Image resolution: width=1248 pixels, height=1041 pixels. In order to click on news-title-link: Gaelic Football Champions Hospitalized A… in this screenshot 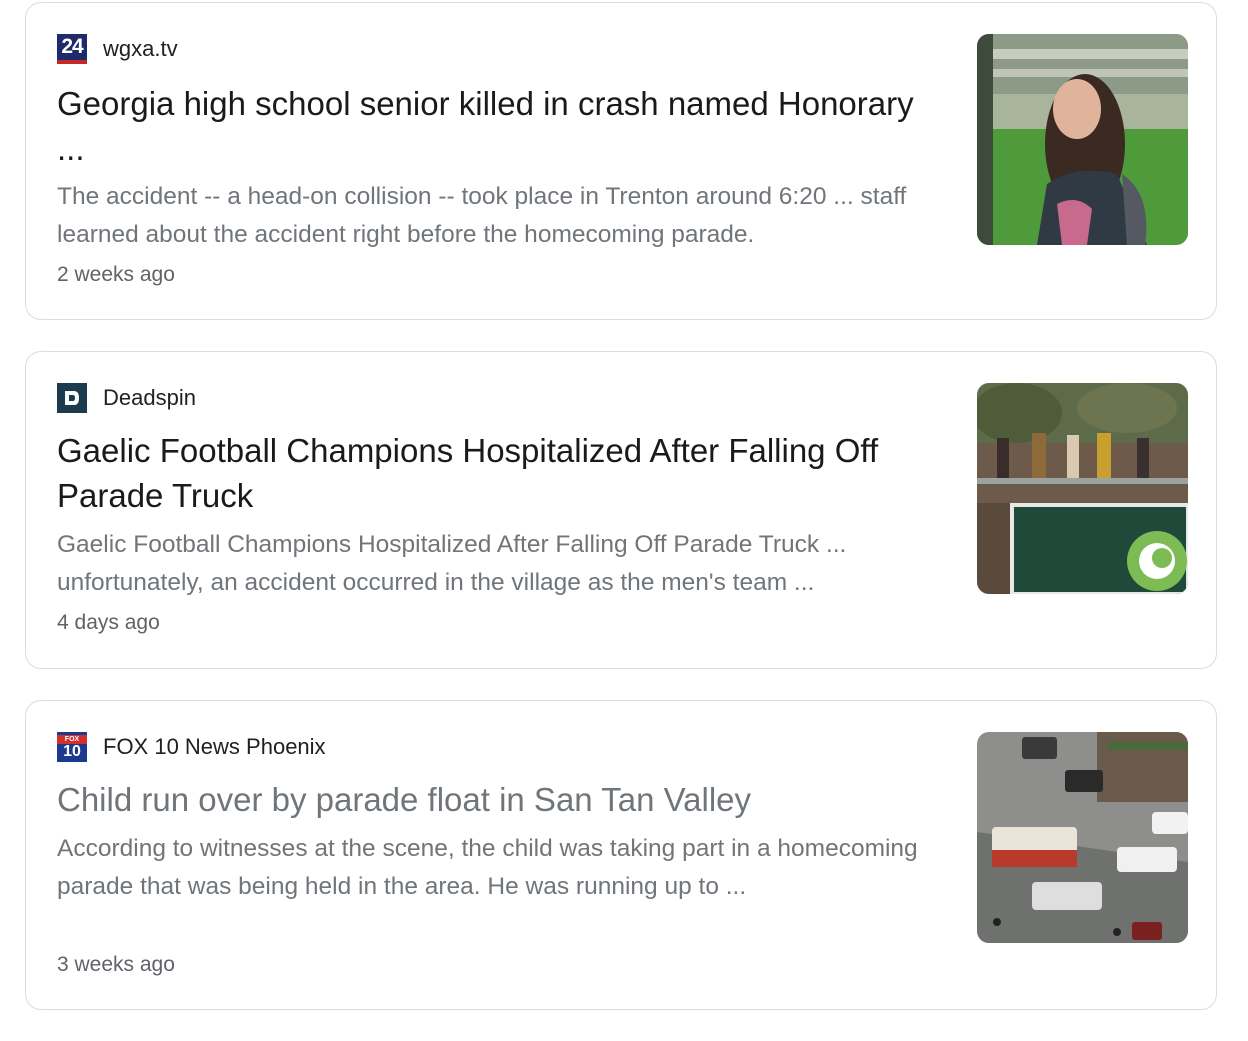, I will do `click(502, 473)`.